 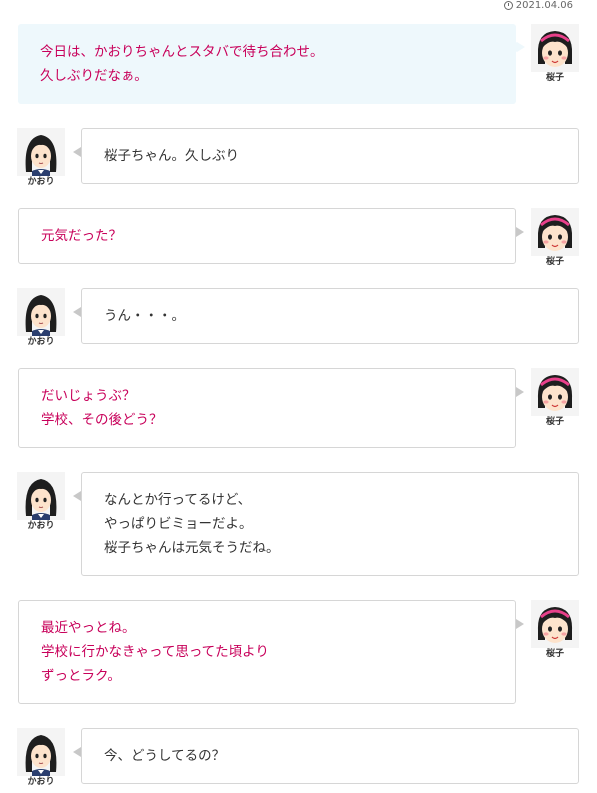 What do you see at coordinates (88, 628) in the screenshot?
I see `message-line: 最近やっとね。` at bounding box center [88, 628].